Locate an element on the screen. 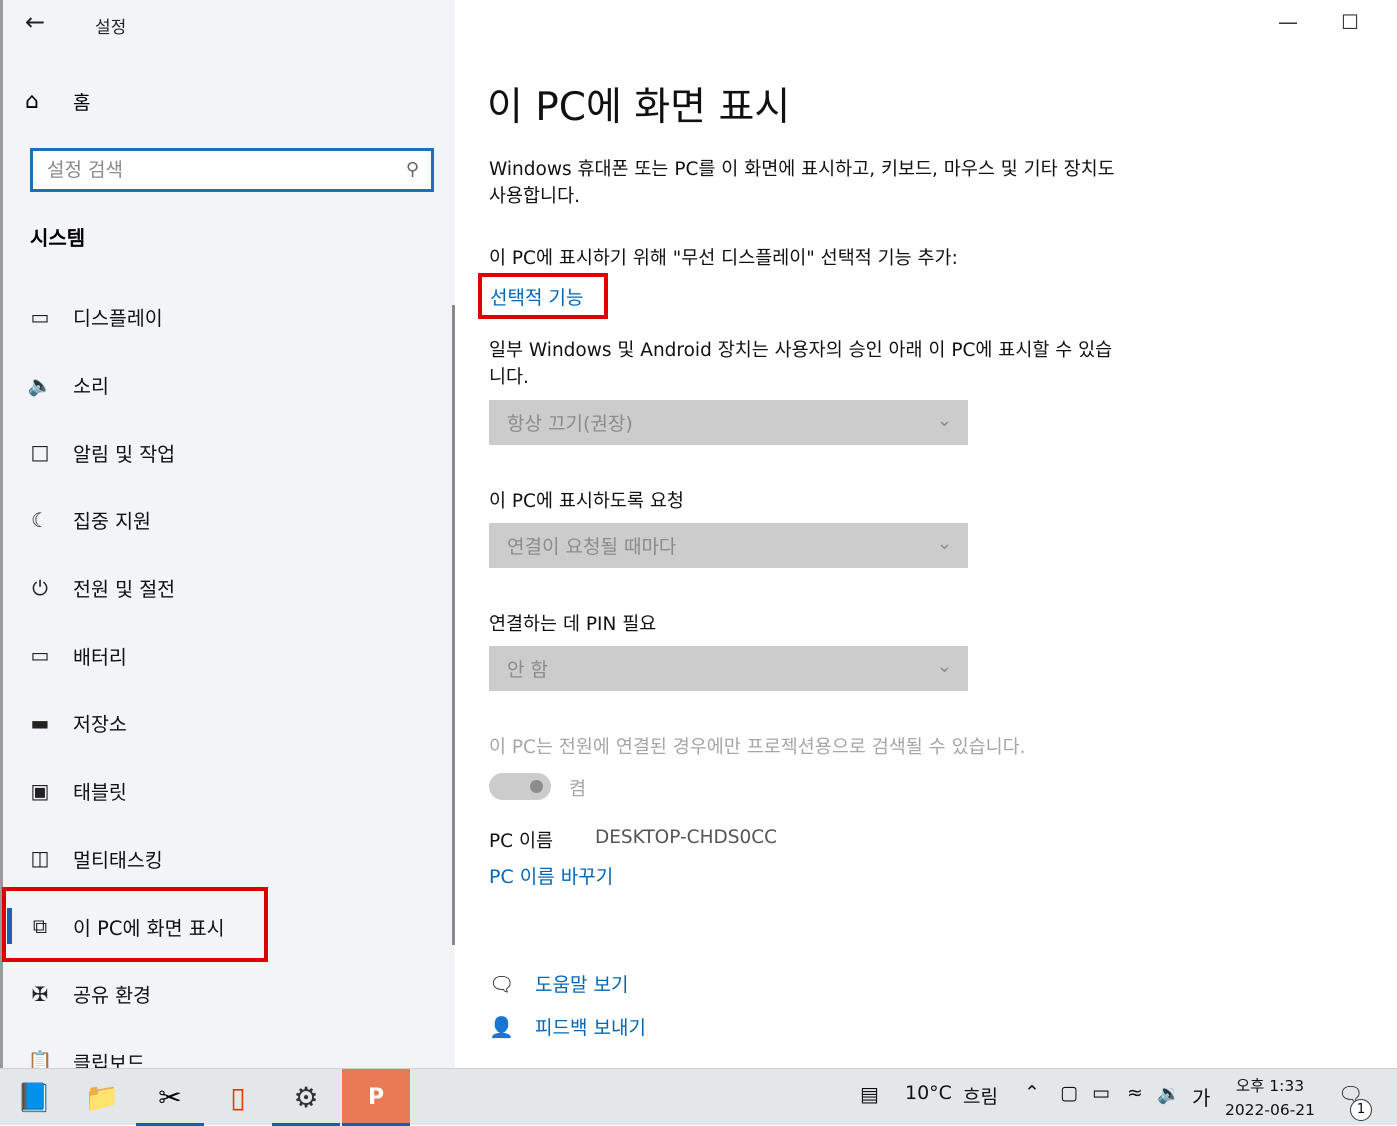  multitasking-icon: ◫ is located at coordinates (40, 858).